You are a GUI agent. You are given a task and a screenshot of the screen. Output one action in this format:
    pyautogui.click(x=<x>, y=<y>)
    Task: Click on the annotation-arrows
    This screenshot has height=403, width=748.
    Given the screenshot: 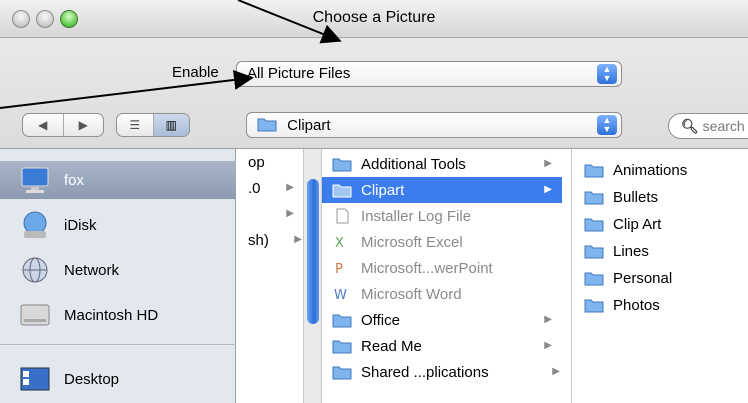 What is the action you would take?
    pyautogui.click(x=171, y=54)
    